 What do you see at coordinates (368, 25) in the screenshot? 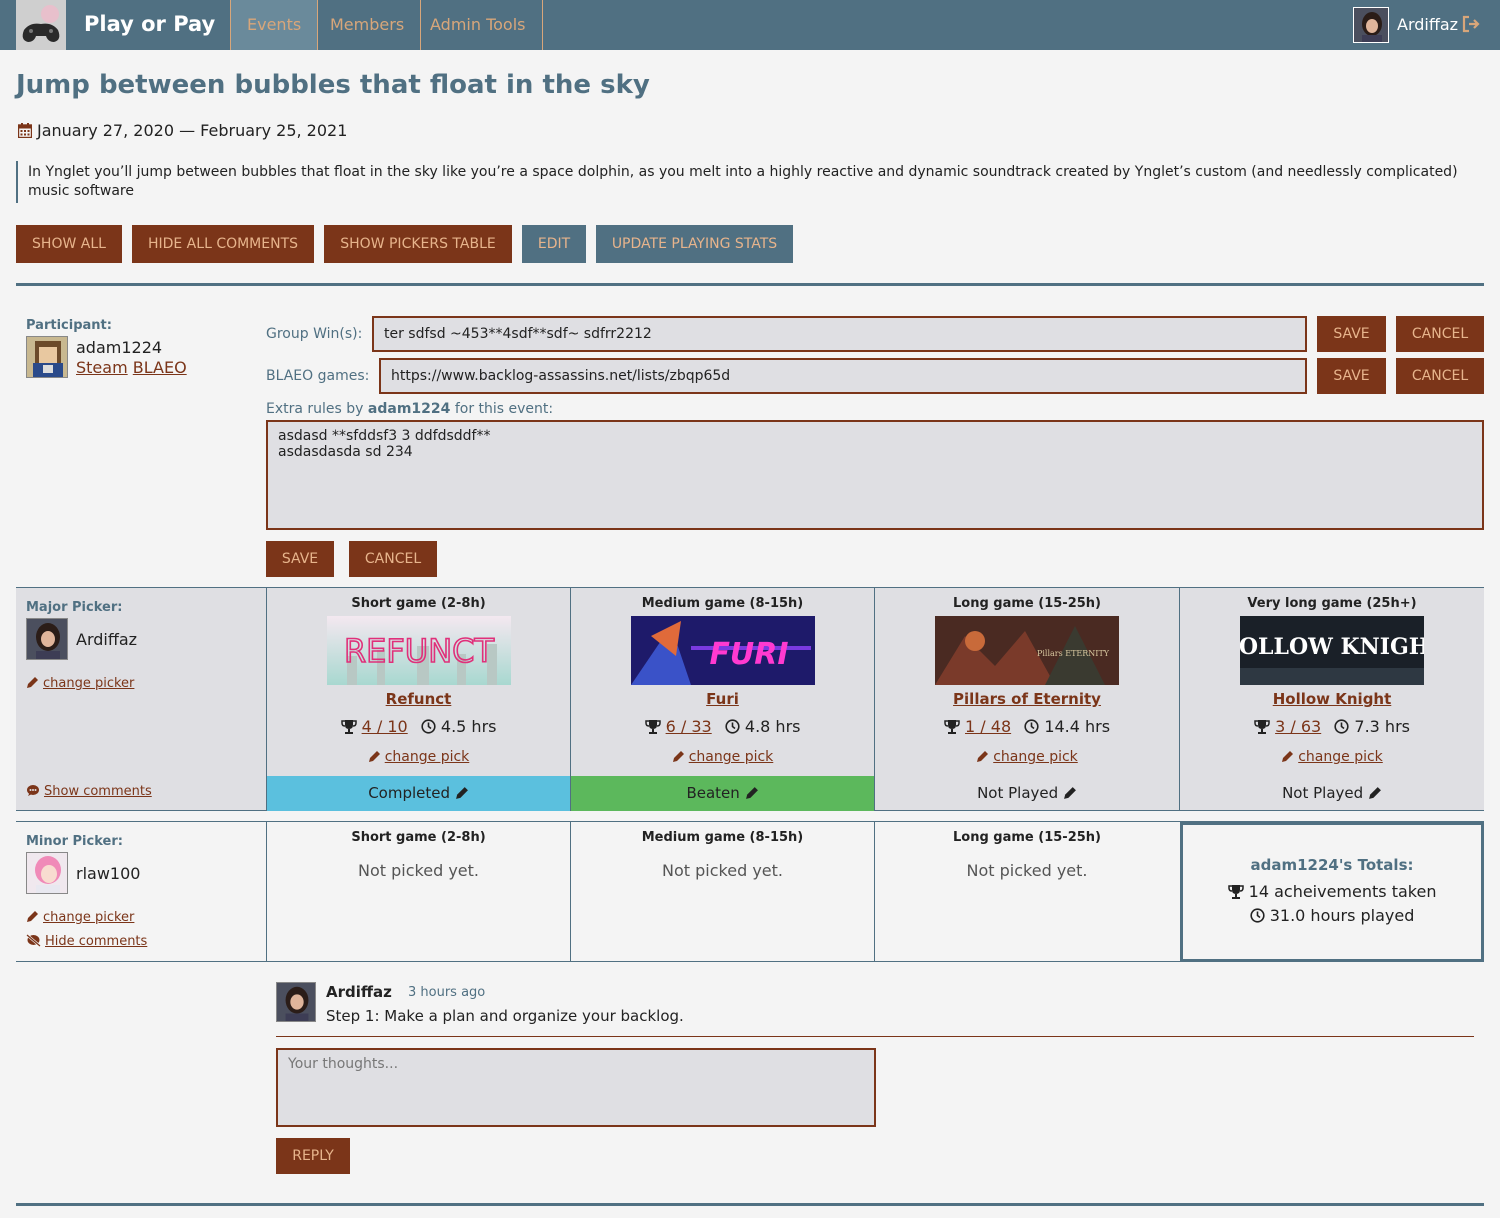
I see `tab-members: Members` at bounding box center [368, 25].